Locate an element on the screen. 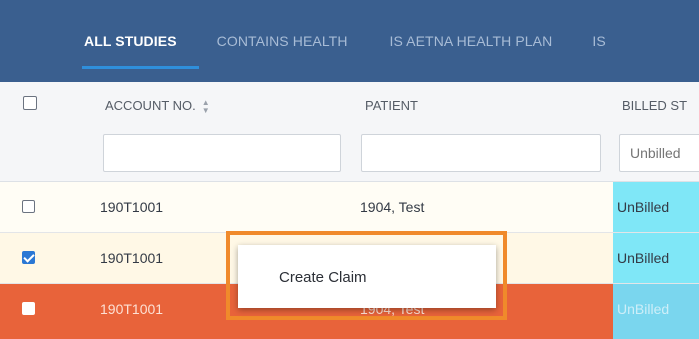 This screenshot has height=339, width=699. context-menu-highlight: Create Claim is located at coordinates (366, 275).